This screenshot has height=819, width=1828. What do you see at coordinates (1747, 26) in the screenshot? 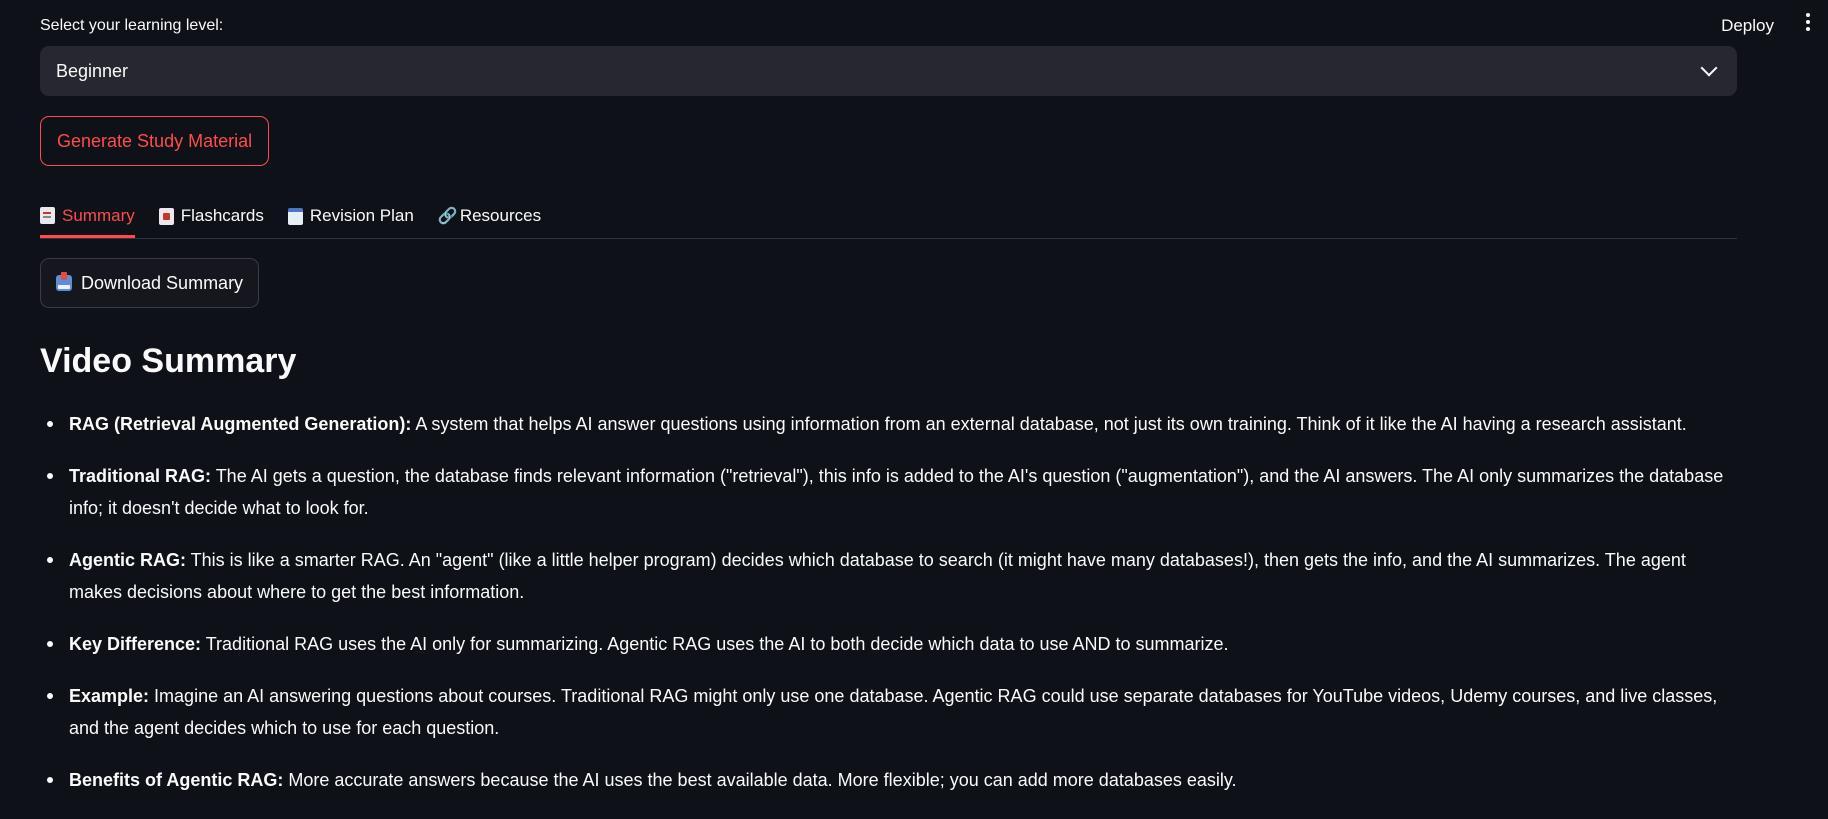
I see `deploy-button: Deploy` at bounding box center [1747, 26].